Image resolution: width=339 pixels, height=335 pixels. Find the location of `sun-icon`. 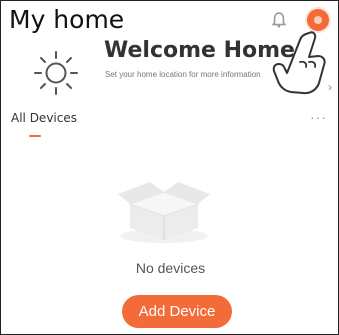

sun-icon is located at coordinates (56, 73).